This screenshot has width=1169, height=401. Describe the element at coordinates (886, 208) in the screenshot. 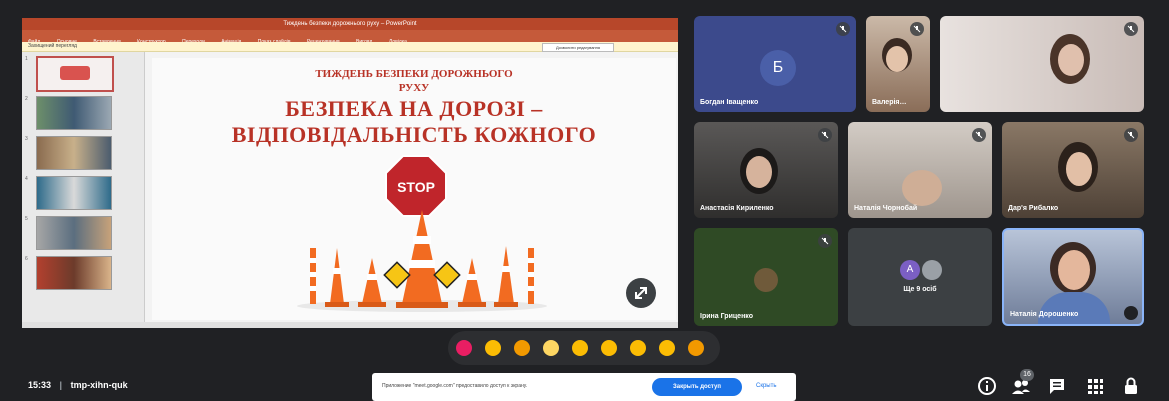

I see `participant-name: Наталія Чорнобай` at that location.